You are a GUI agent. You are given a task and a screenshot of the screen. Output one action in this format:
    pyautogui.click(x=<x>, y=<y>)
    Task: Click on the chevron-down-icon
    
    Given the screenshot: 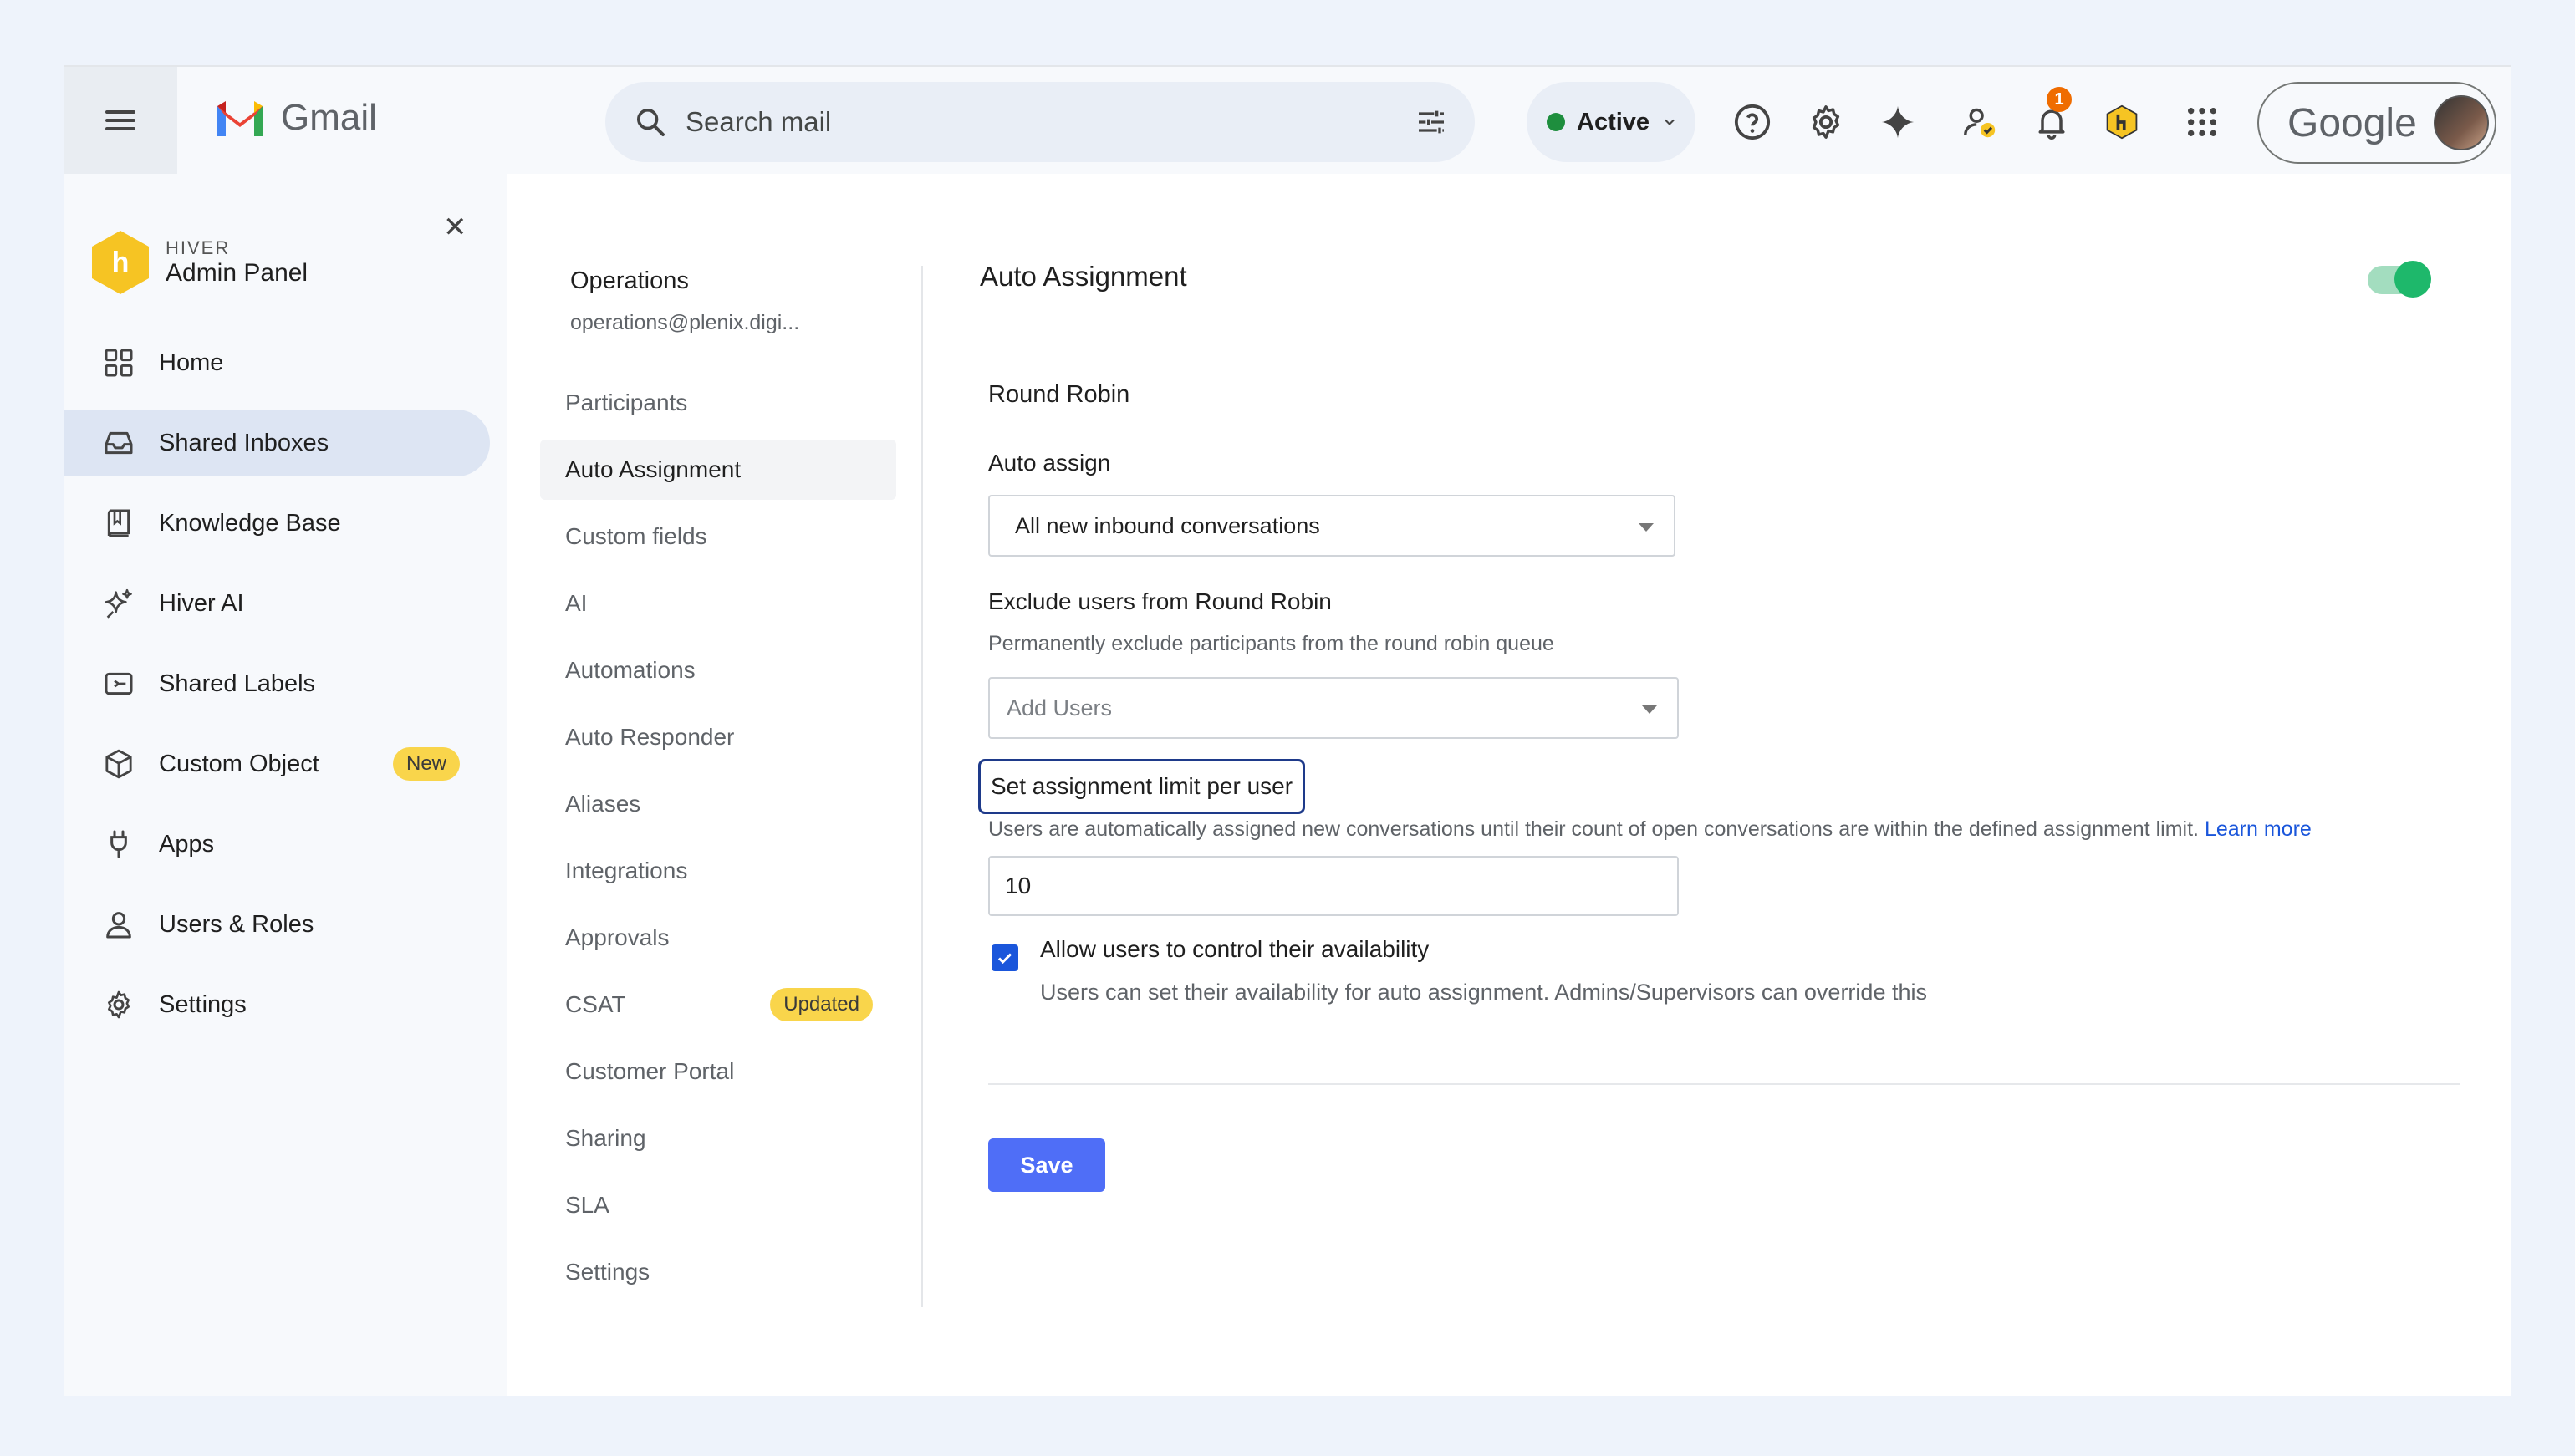 What is the action you would take?
    pyautogui.click(x=1670, y=122)
    